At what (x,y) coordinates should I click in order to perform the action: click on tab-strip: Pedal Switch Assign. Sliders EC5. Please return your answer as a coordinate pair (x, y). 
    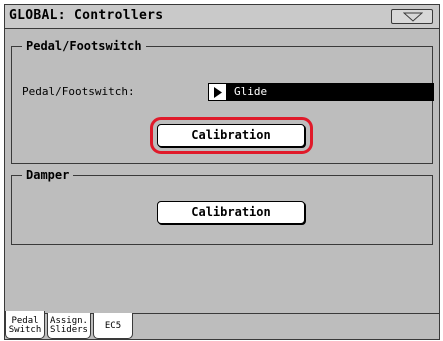
    Looking at the image, I should click on (222, 325).